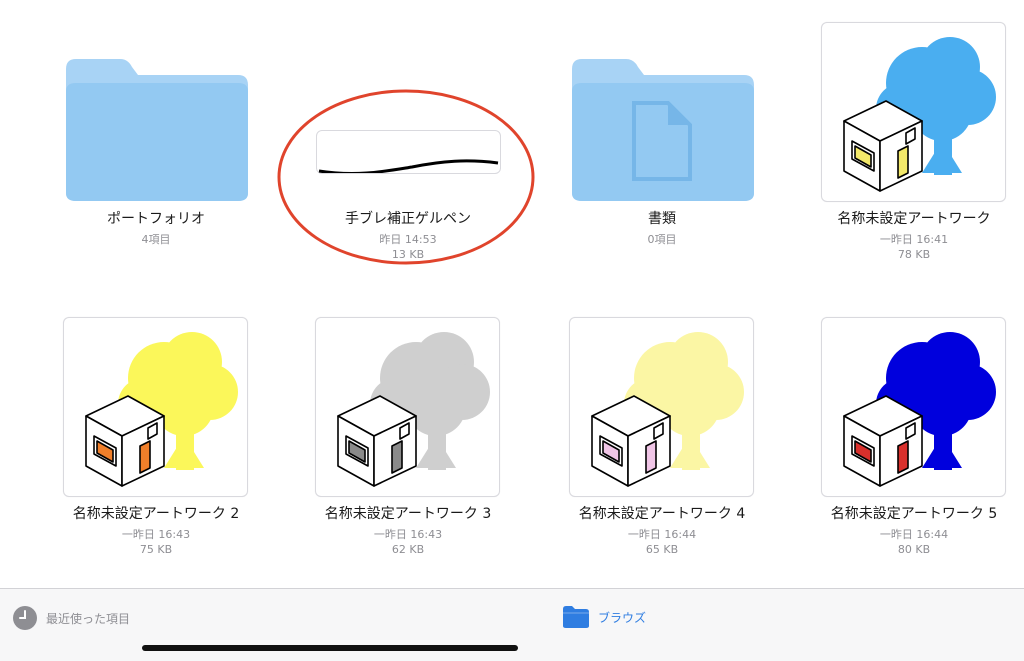  What do you see at coordinates (156, 219) in the screenshot?
I see `file-name: ポートフォリオ` at bounding box center [156, 219].